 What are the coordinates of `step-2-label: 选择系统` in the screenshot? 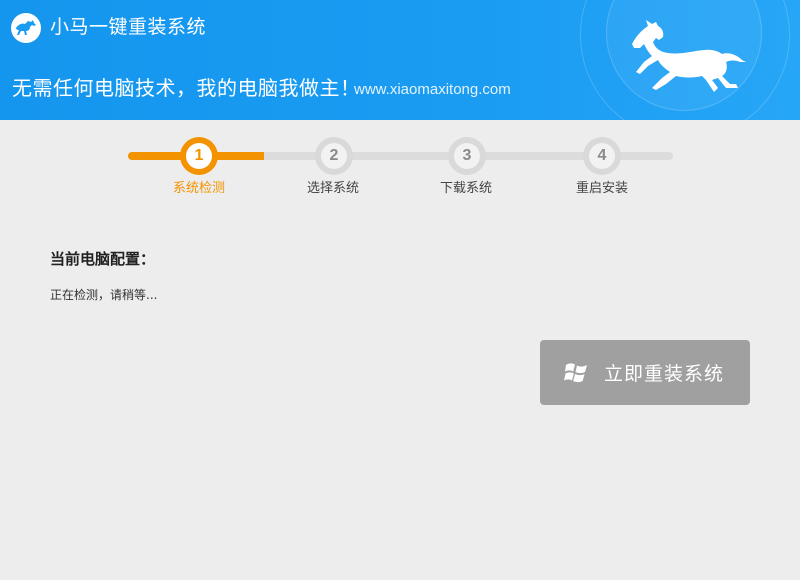 It's located at (332, 188).